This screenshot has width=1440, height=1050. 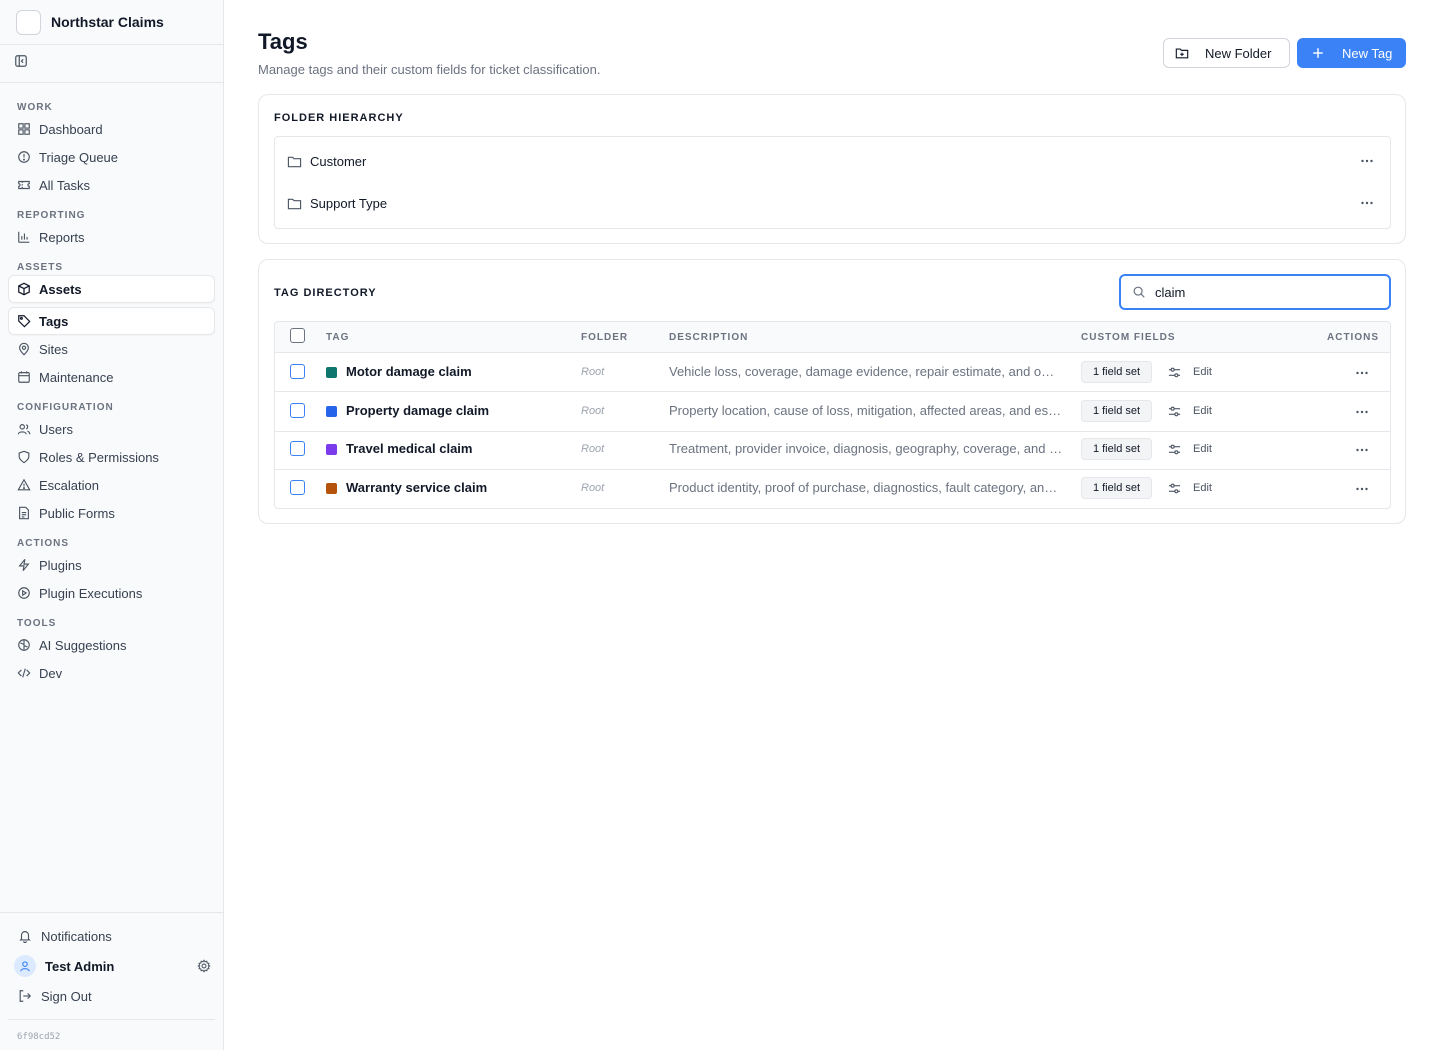 I want to click on sidebar-item-plugin-executions: Plugin Executions, so click(x=111, y=593).